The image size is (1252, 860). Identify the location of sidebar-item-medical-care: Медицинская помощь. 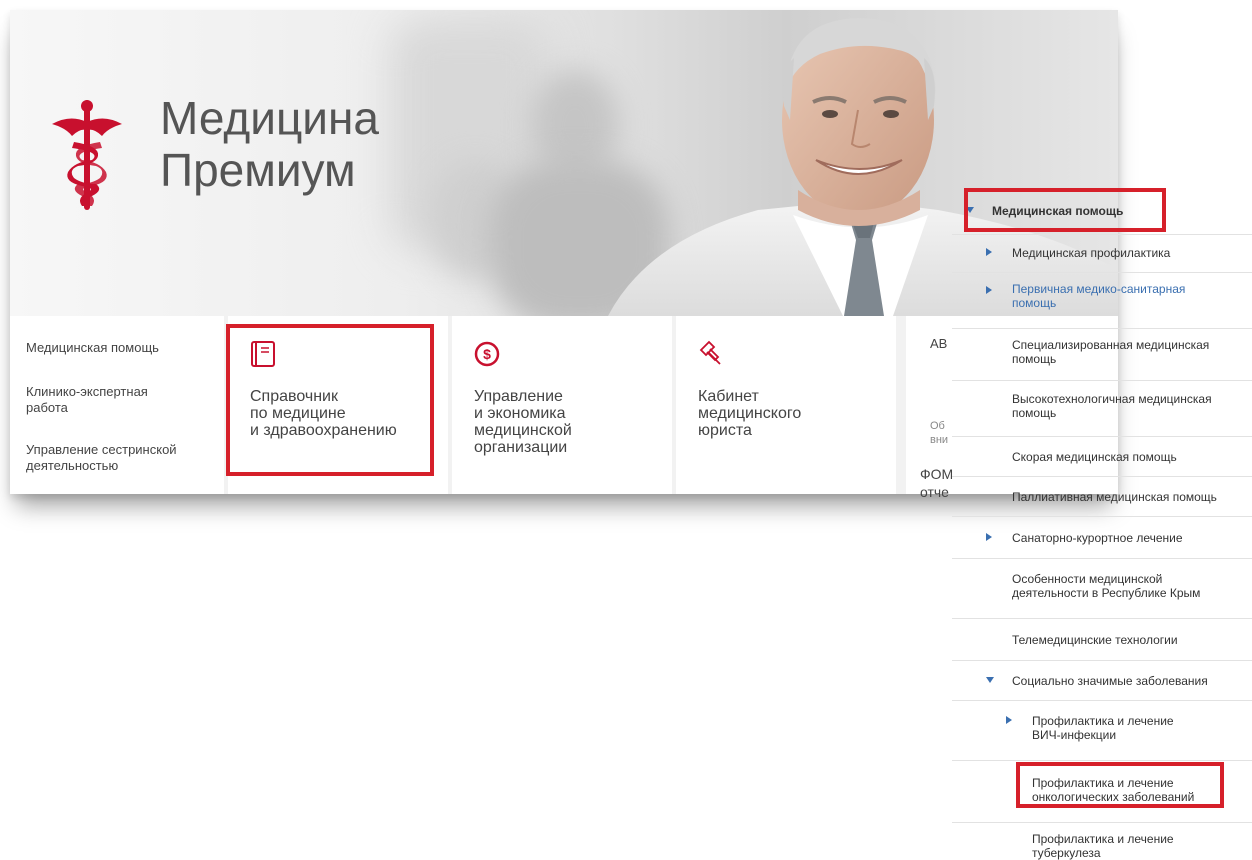
(1102, 210).